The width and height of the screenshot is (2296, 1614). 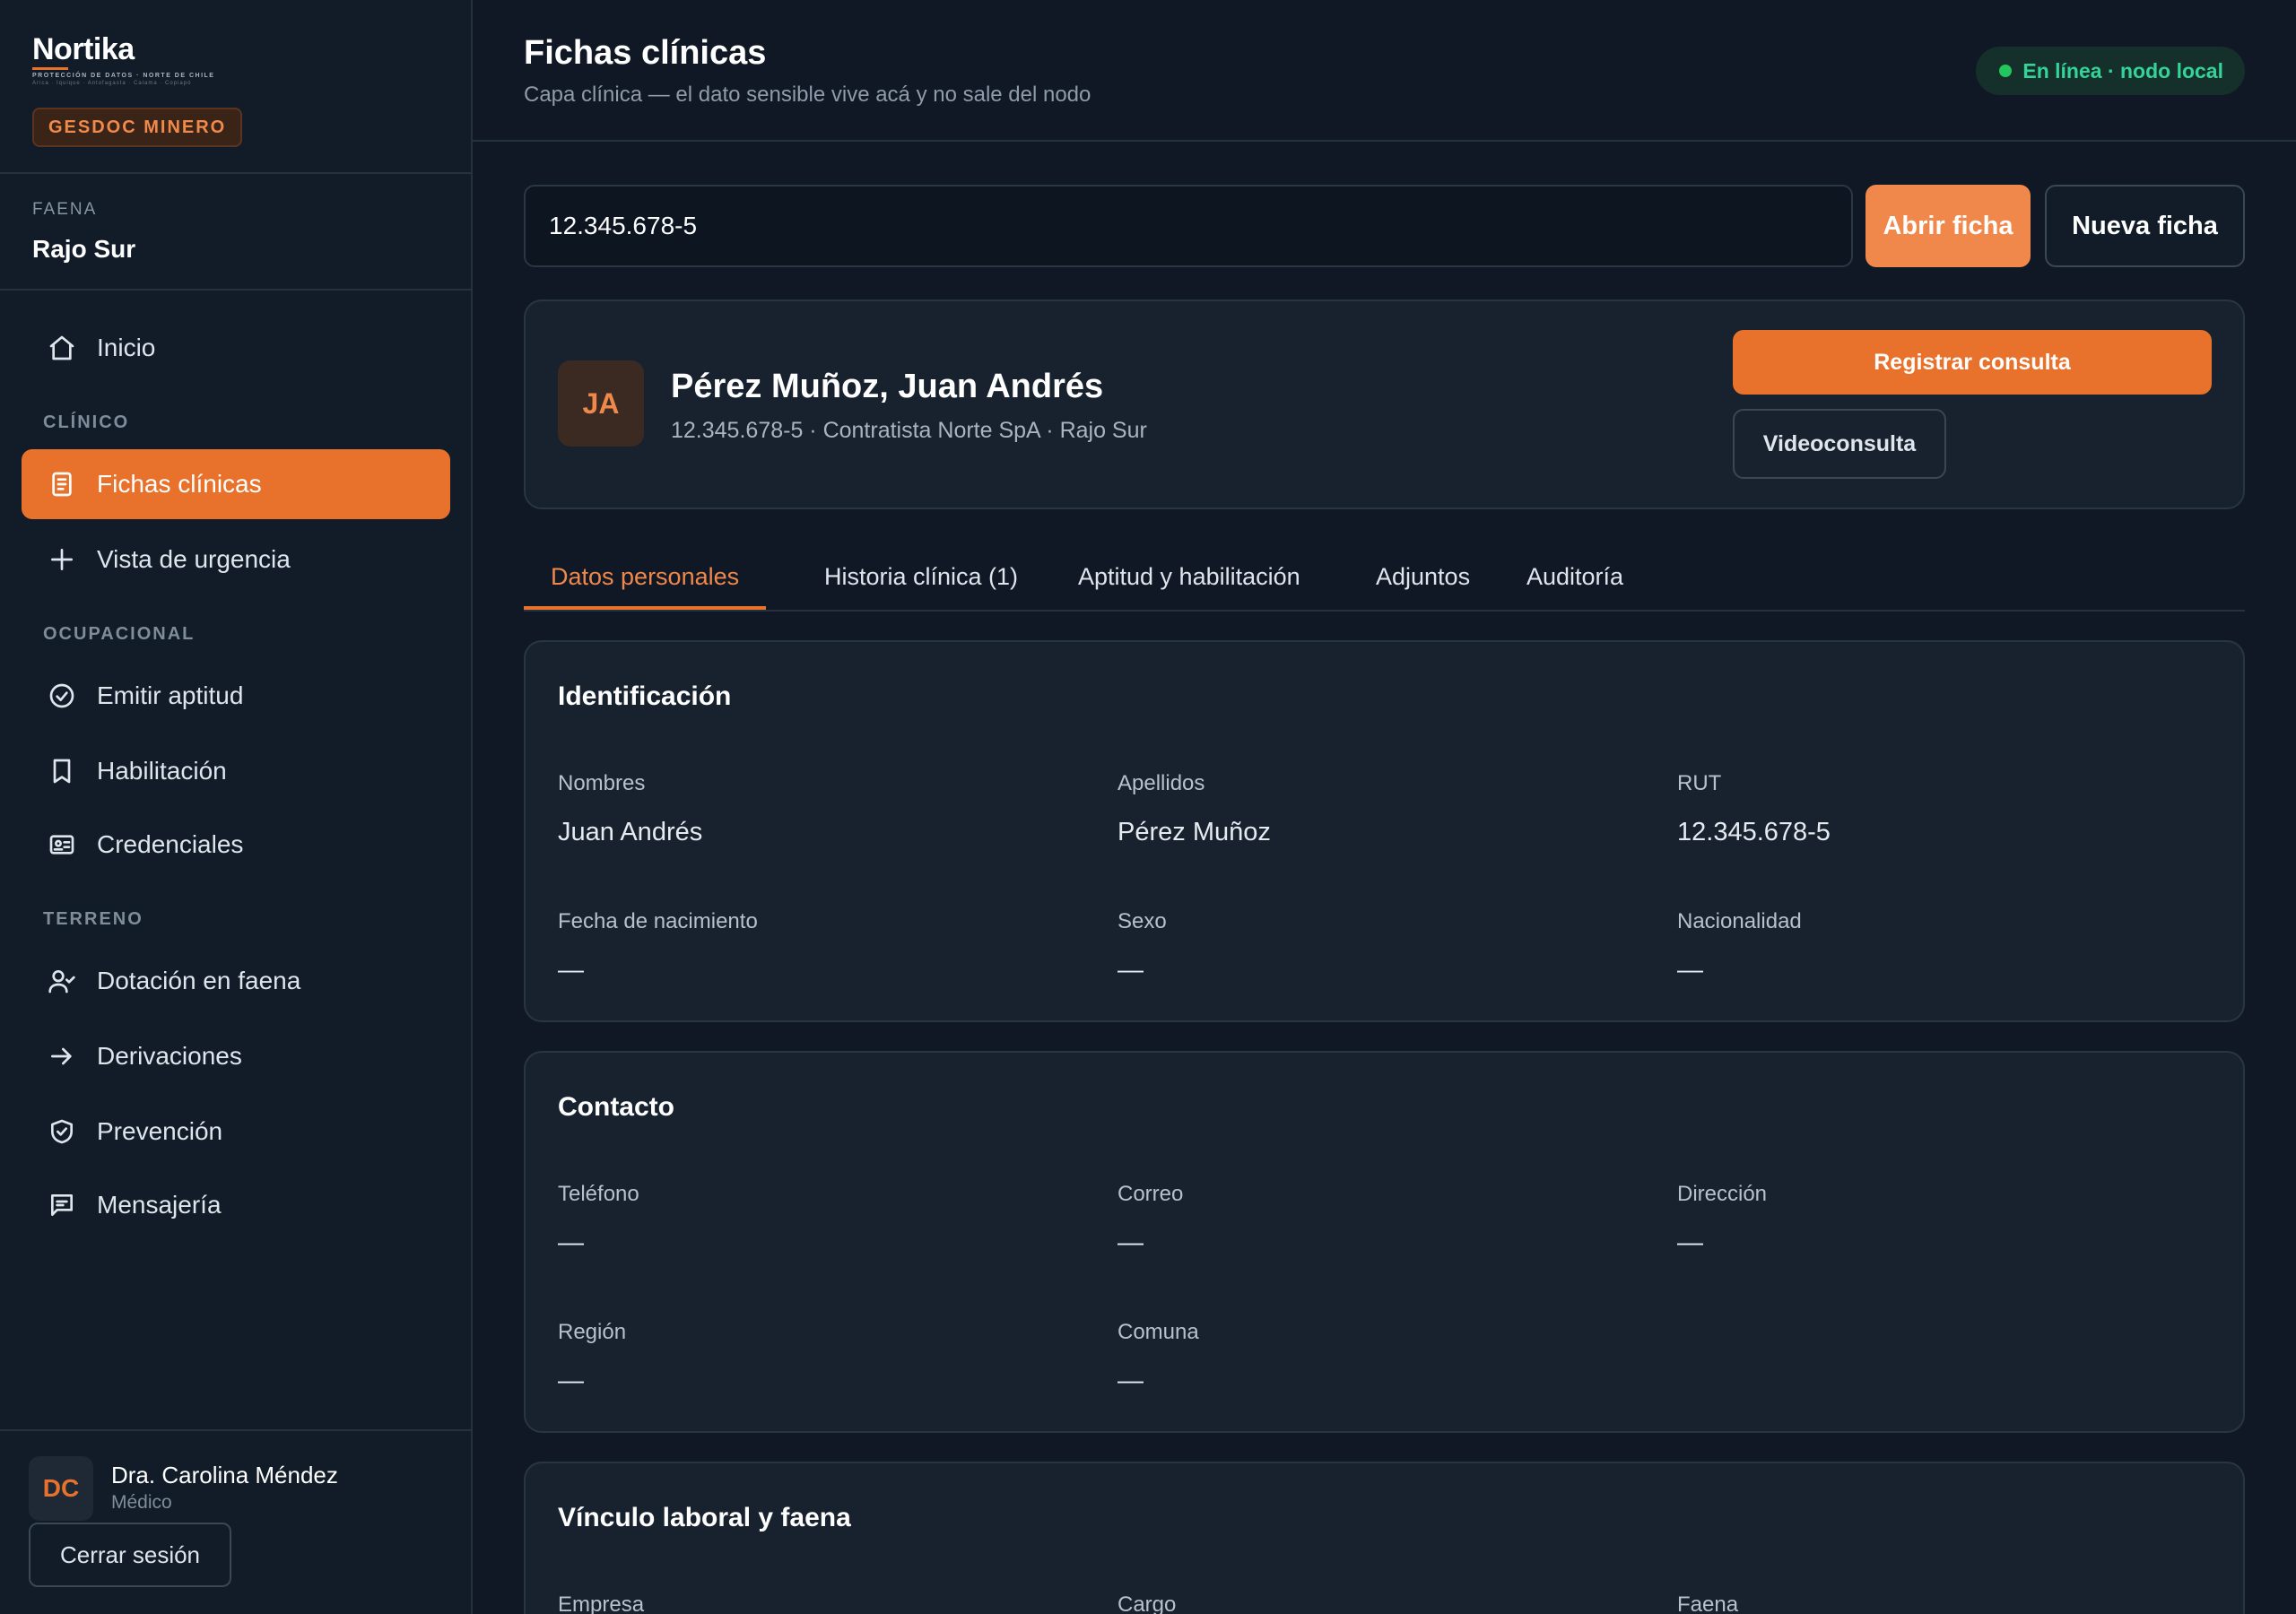 What do you see at coordinates (602, 783) in the screenshot?
I see `field-label: Nombres` at bounding box center [602, 783].